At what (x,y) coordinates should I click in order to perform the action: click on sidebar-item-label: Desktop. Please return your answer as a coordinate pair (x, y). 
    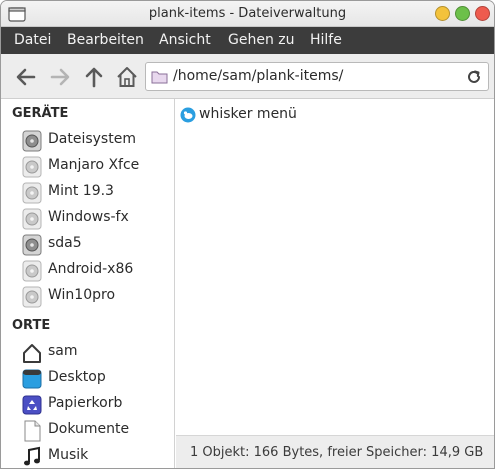
    Looking at the image, I should click on (77, 377).